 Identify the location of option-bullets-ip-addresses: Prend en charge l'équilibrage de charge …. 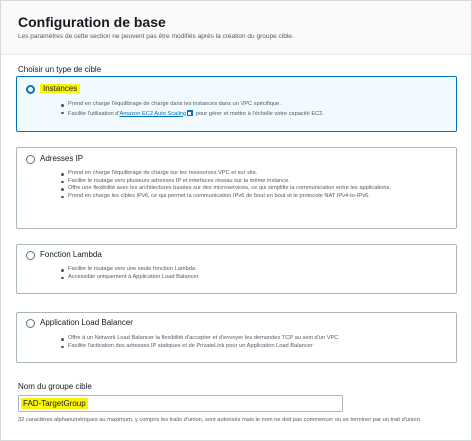
(251, 185).